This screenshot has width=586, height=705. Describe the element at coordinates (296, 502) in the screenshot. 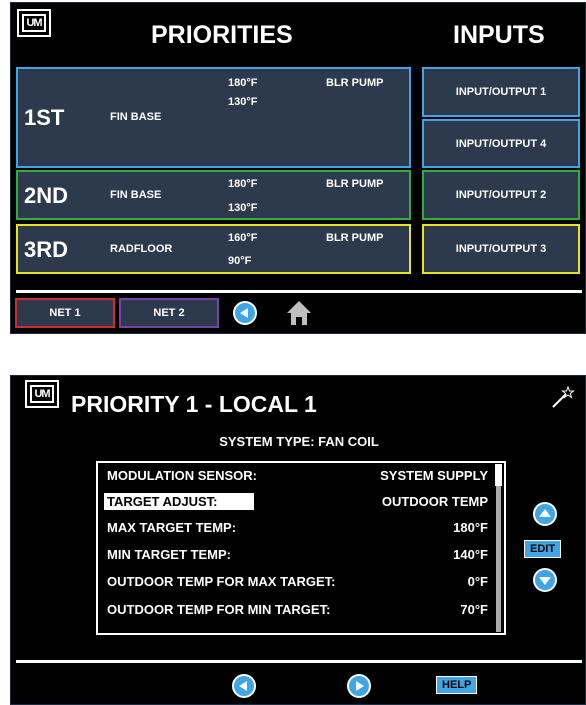

I see `list-item-selected: TARGET ADJUST: OUTDOOR TEMP` at that location.